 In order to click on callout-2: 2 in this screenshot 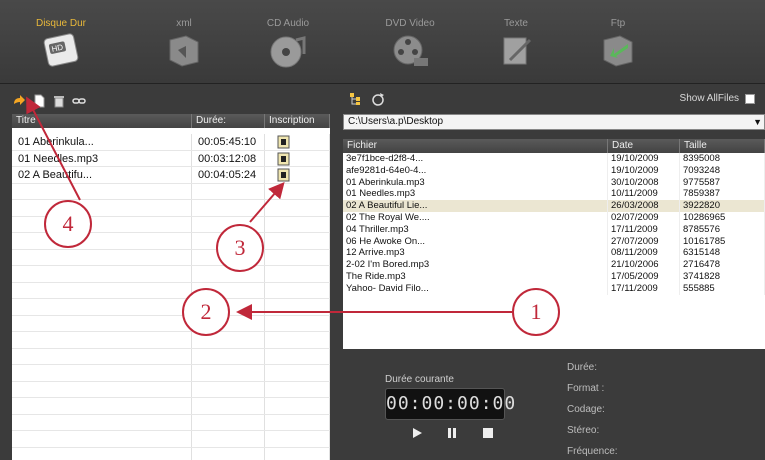, I will do `click(206, 312)`.